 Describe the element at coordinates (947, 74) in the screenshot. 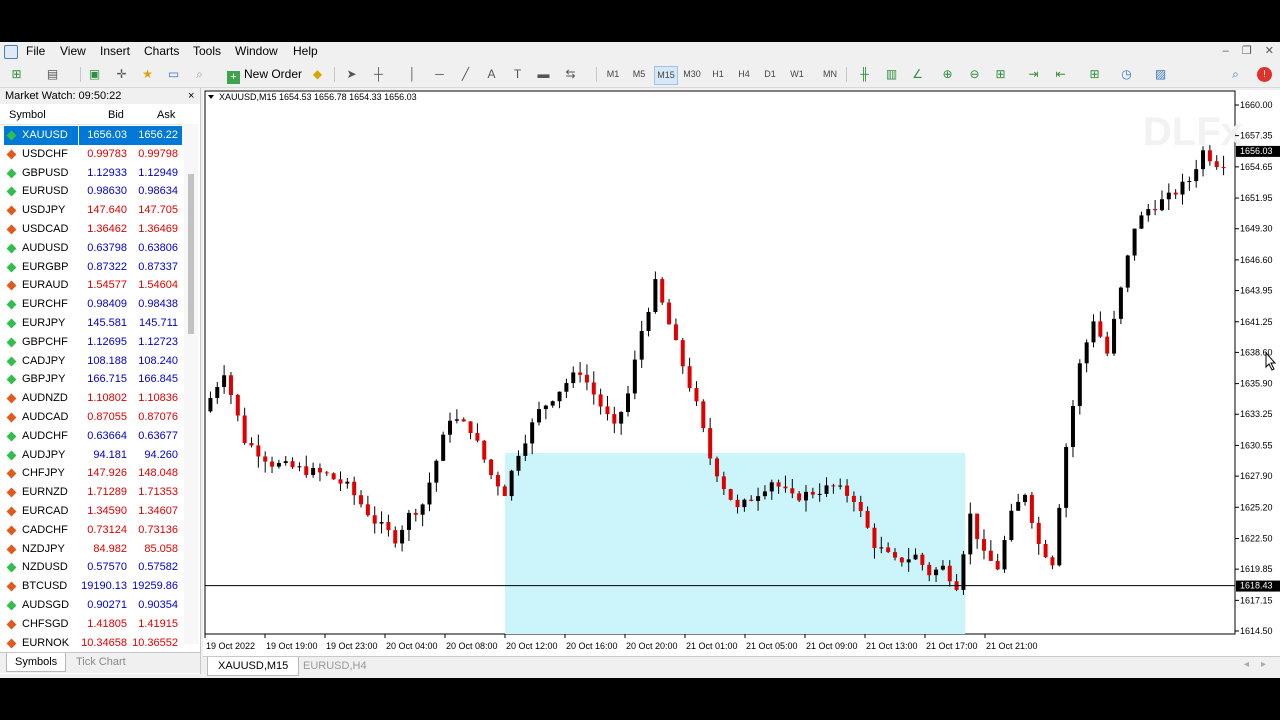

I see `zoom-in-icon: ⊕` at that location.